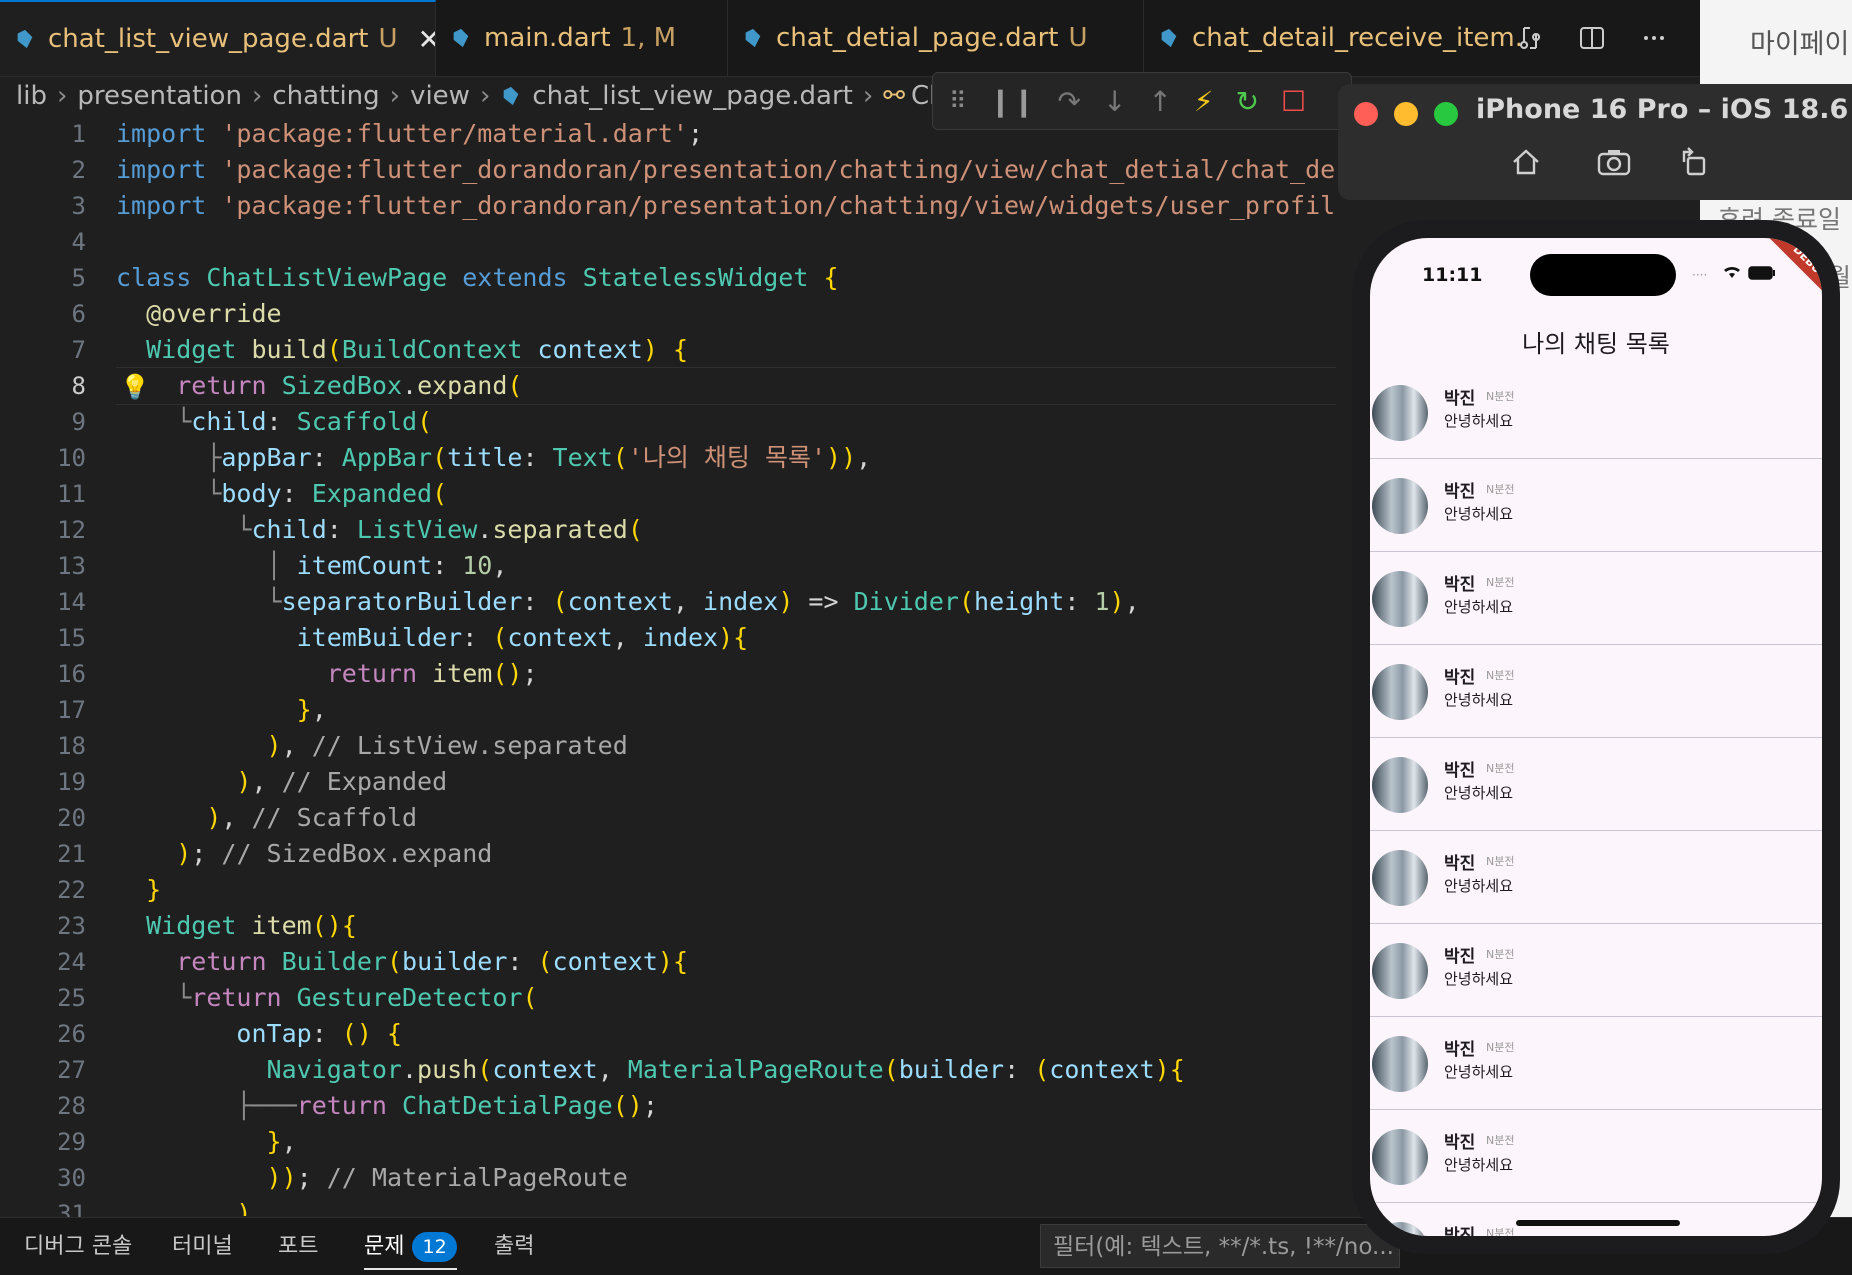  Describe the element at coordinates (1069, 101) in the screenshot. I see `step-over-icon: ↷` at that location.